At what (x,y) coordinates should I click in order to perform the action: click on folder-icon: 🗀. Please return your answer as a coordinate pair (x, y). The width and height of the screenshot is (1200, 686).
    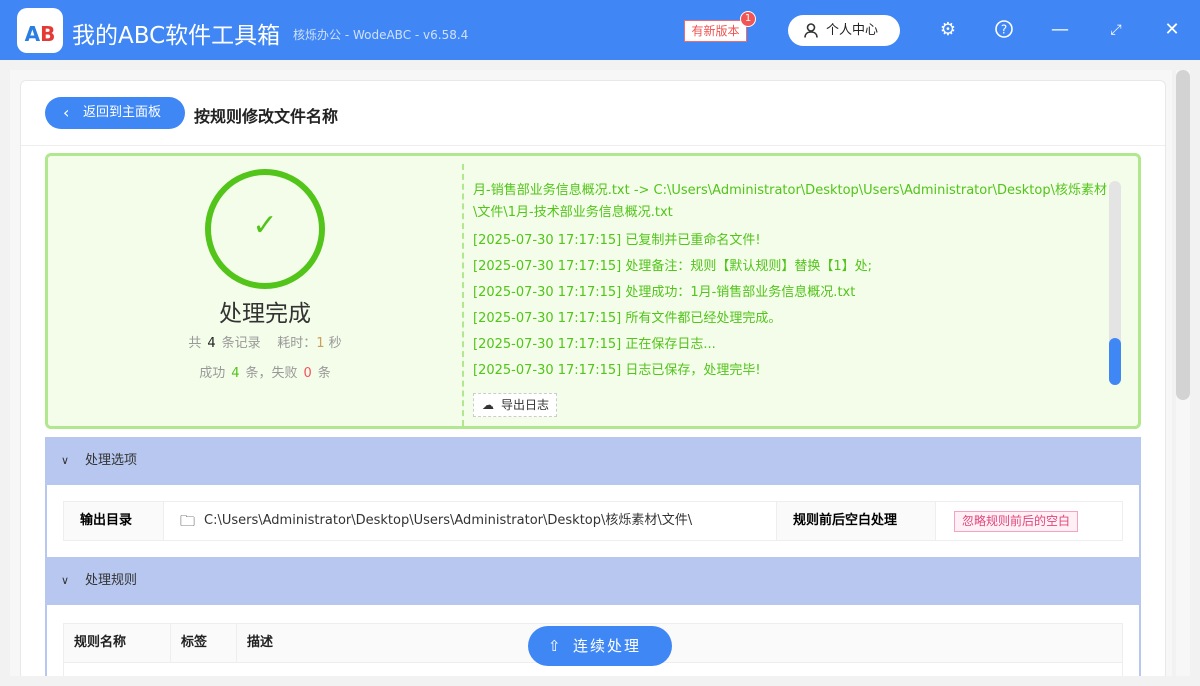
    Looking at the image, I should click on (188, 521).